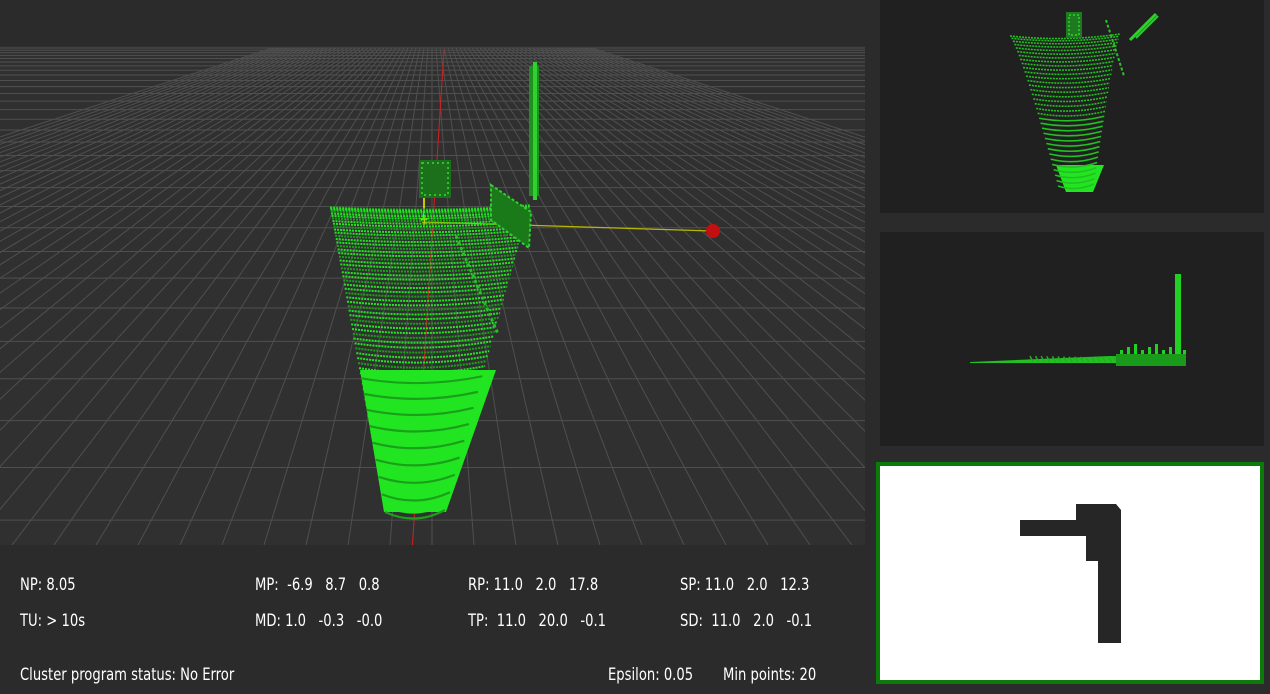 Image resolution: width=1270 pixels, height=694 pixels. I want to click on tu-value: TU: > 10s, so click(53, 621).